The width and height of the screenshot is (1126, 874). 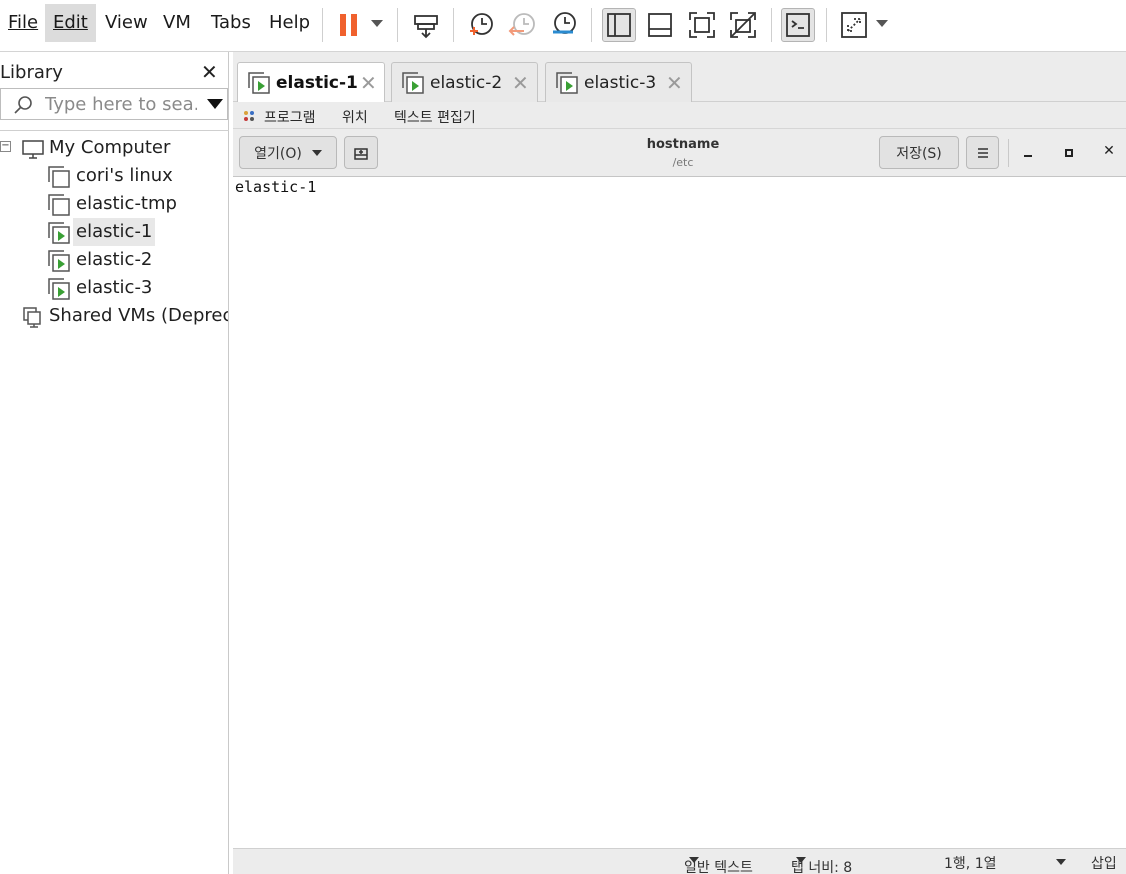 I want to click on send-keys-icon, so click(x=426, y=27).